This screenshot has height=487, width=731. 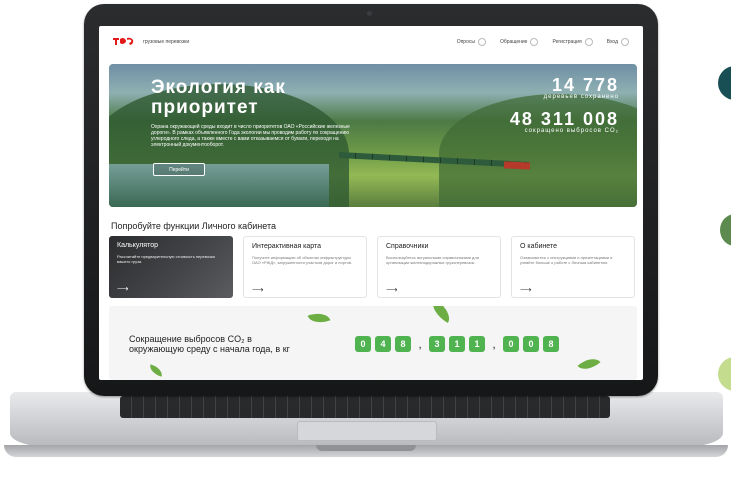 I want to click on nav-item-registration: Регистрация, so click(x=572, y=42).